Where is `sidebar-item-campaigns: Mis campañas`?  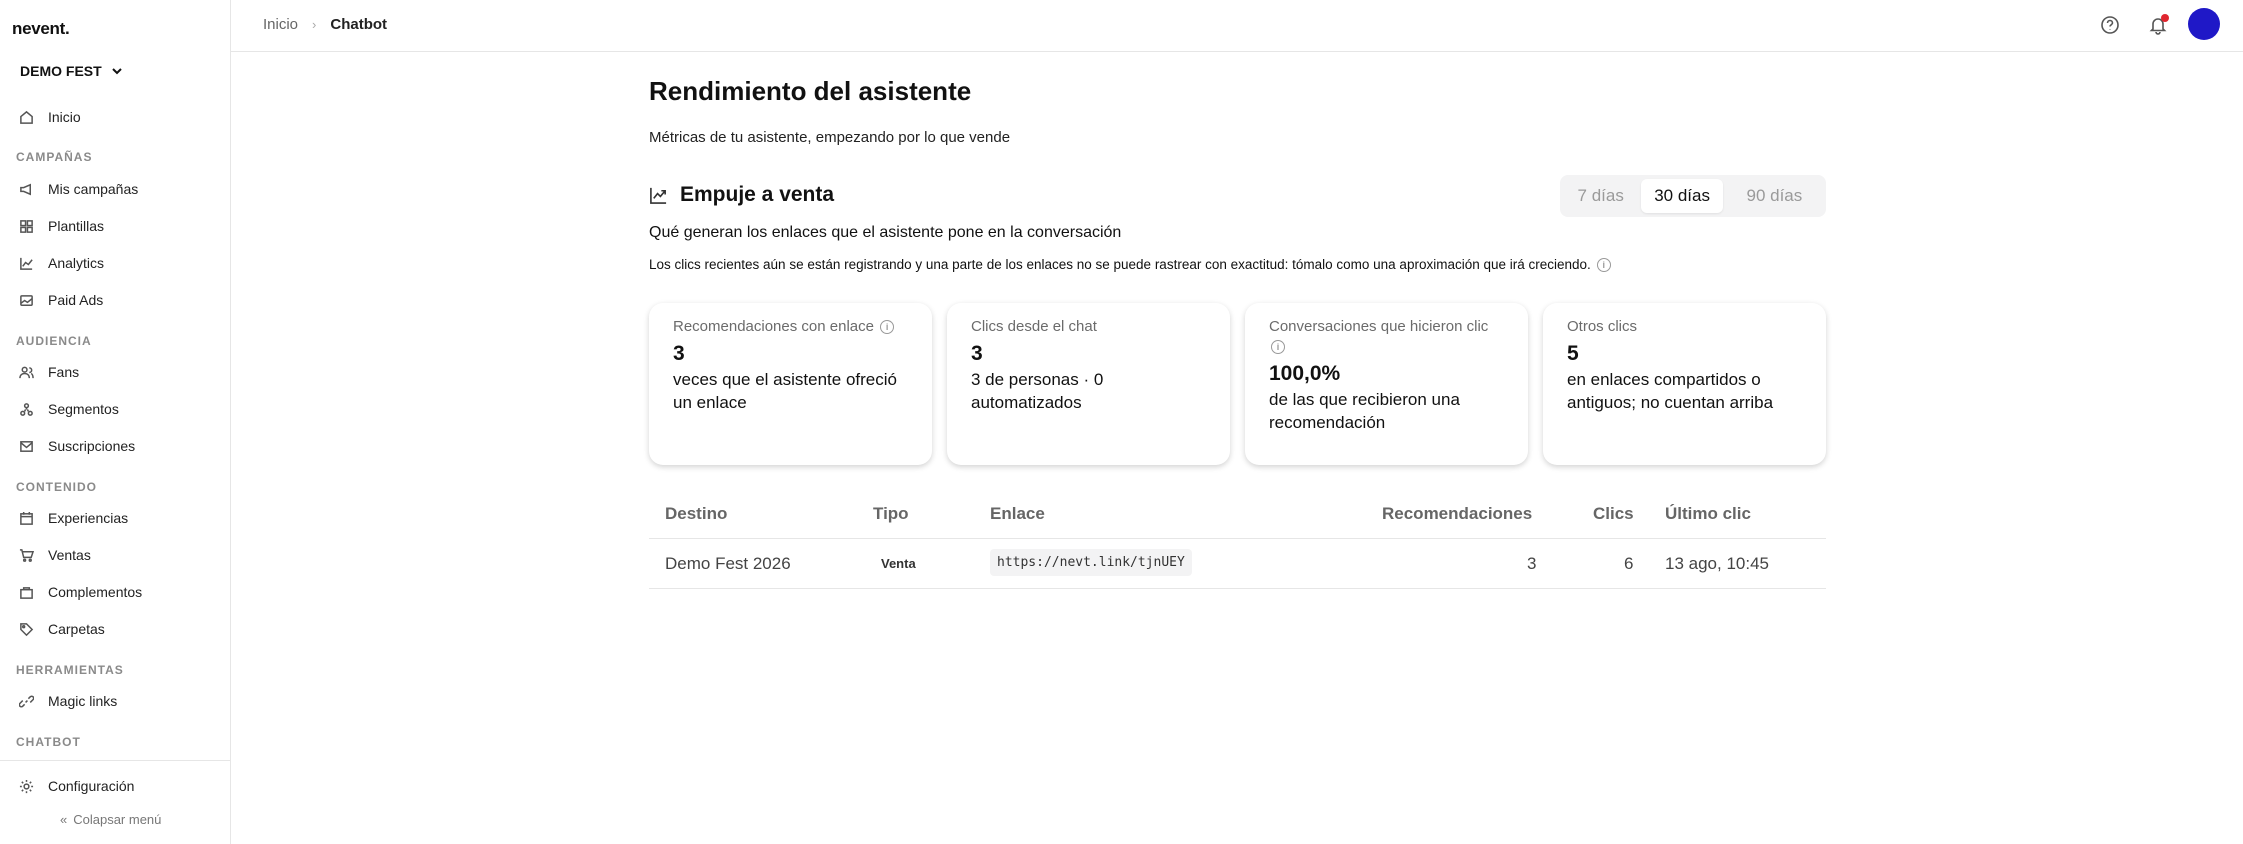
sidebar-item-campaigns: Mis campañas is located at coordinates (78, 189).